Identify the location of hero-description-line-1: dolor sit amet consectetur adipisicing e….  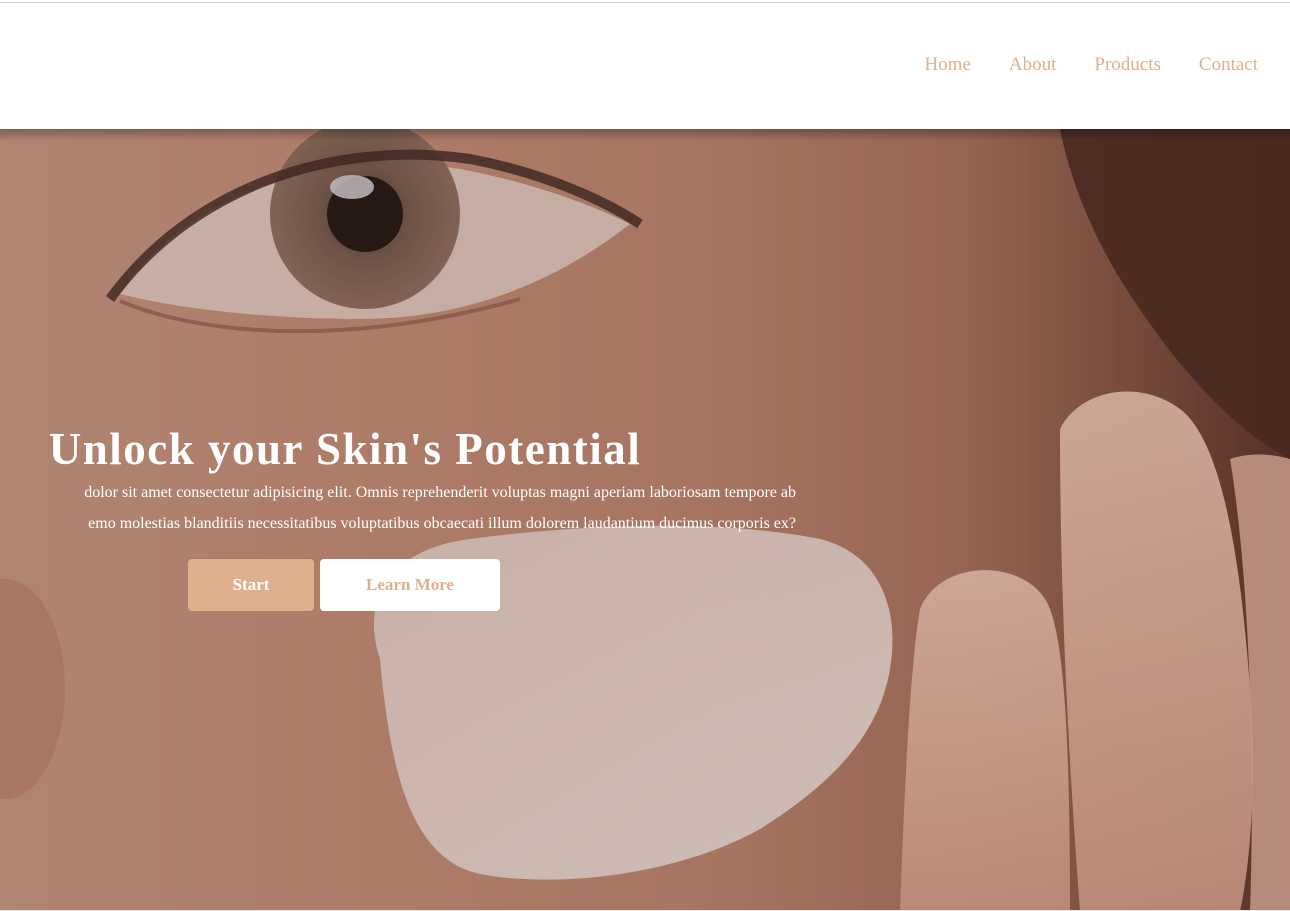
(440, 492).